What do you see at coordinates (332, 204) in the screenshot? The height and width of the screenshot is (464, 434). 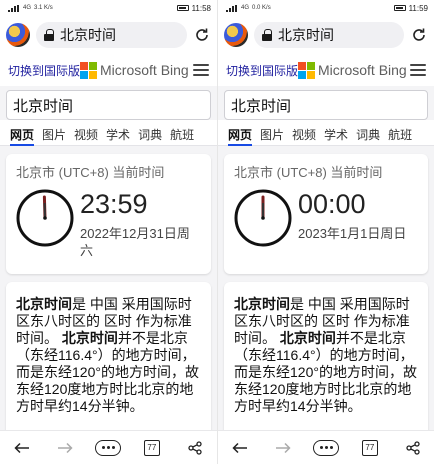 I see `current-time: 00:00` at bounding box center [332, 204].